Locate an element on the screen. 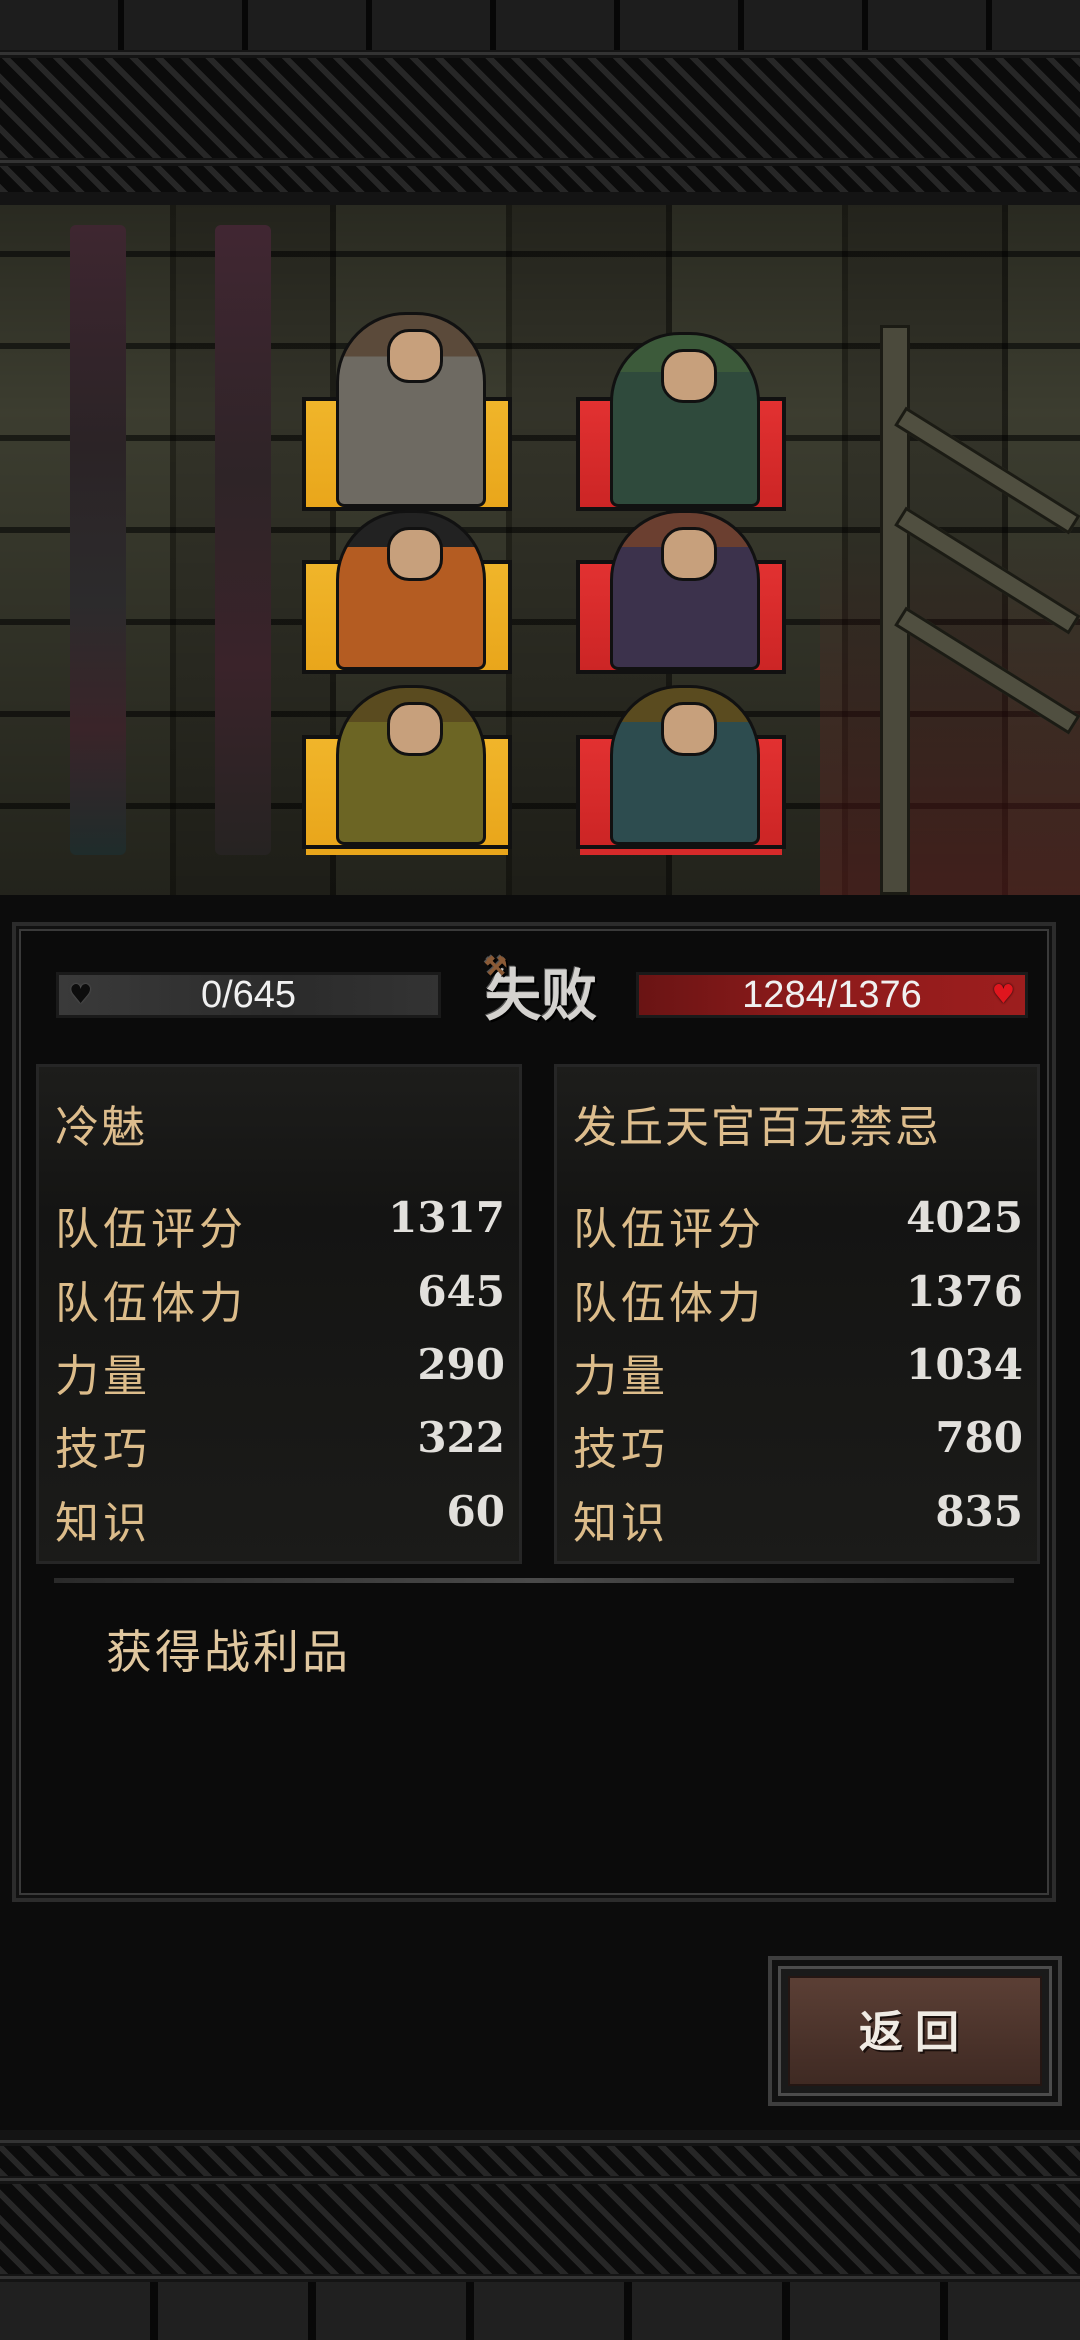 Image resolution: width=1080 pixels, height=2340 pixels. stat-row-knowledge: 知识 60 is located at coordinates (280, 1518).